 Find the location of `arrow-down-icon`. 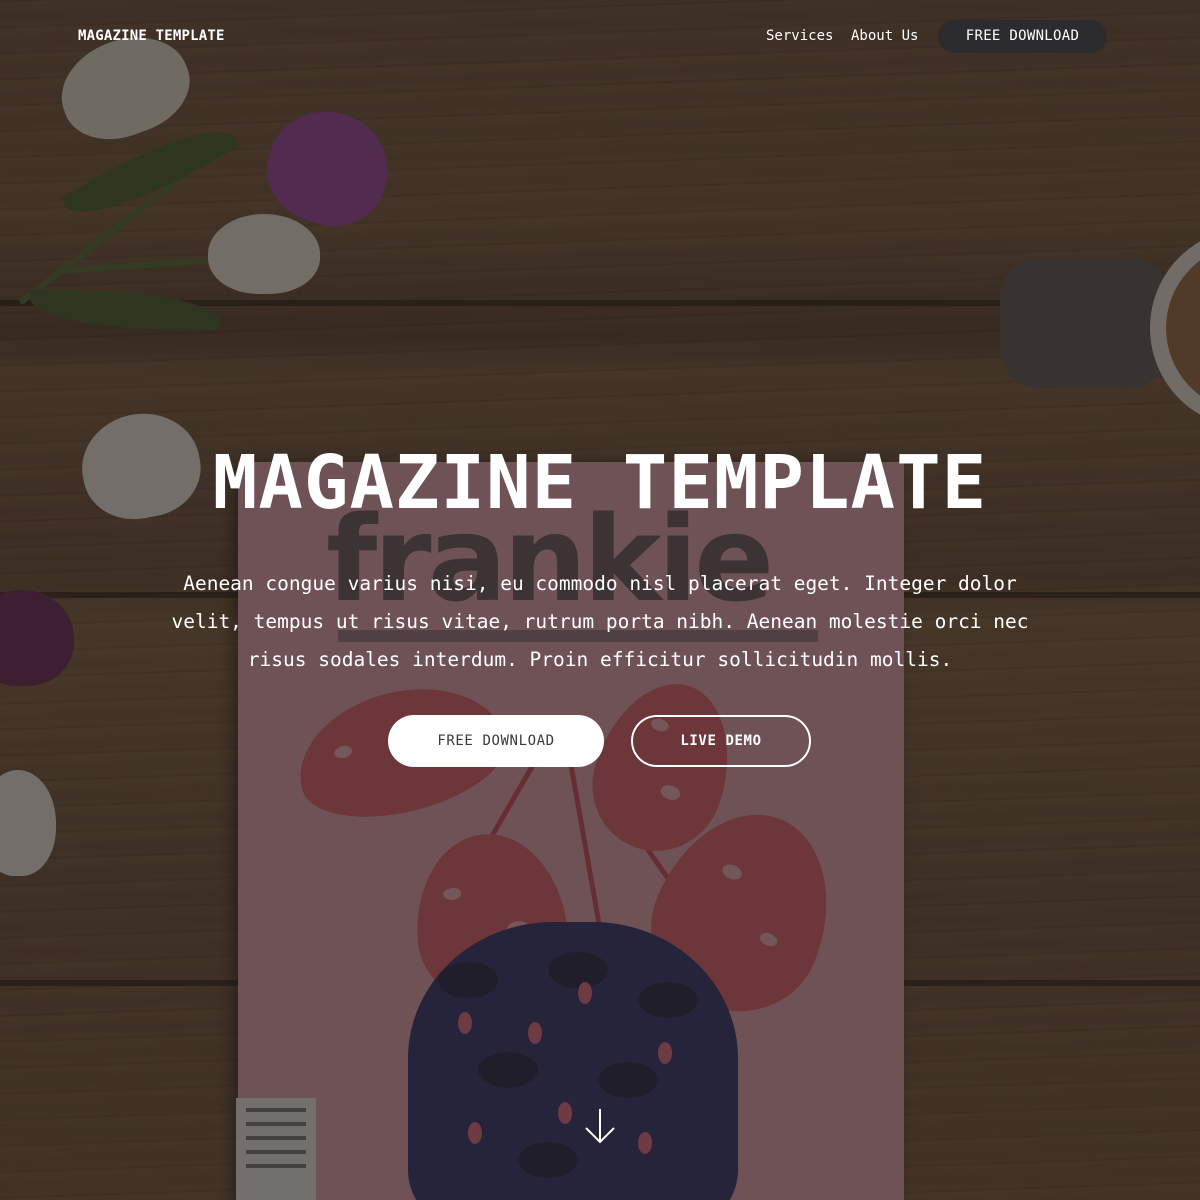

arrow-down-icon is located at coordinates (600, 1126).